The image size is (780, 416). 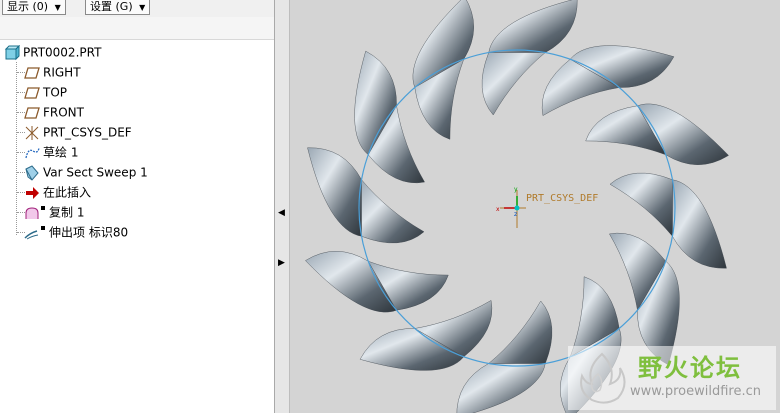 What do you see at coordinates (32, 153) in the screenshot?
I see `sketch-icon` at bounding box center [32, 153].